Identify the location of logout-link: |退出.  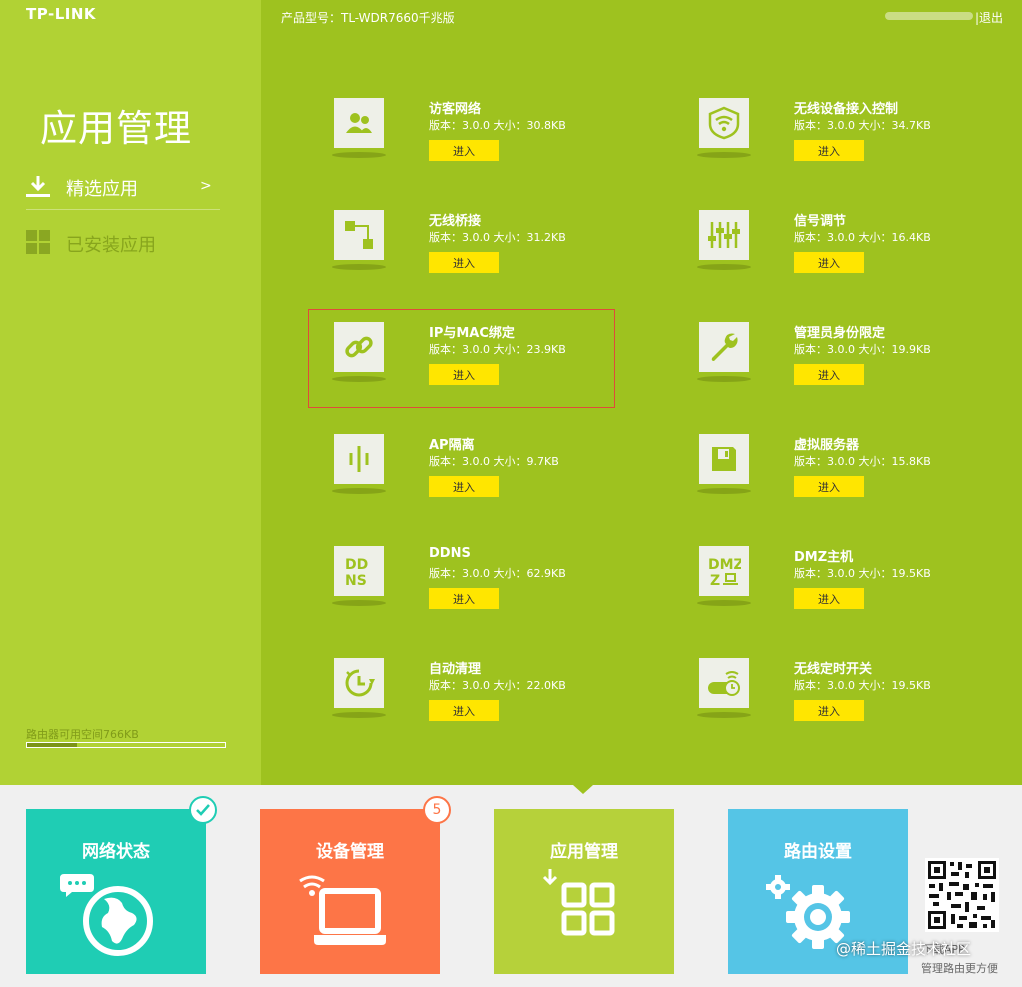
(989, 17).